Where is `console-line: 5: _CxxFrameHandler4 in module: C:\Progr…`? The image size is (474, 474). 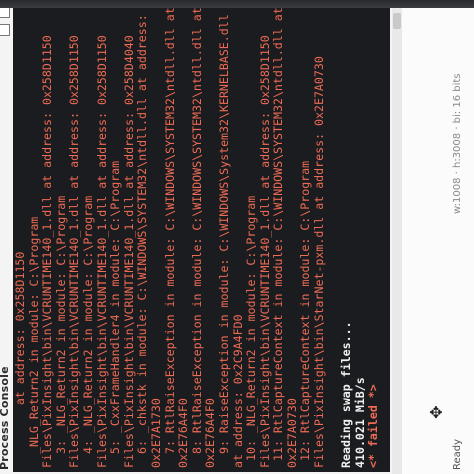
console-line: 5: _CxxFrameHandler4 in module: C:\Progr… is located at coordinates (115, 314).